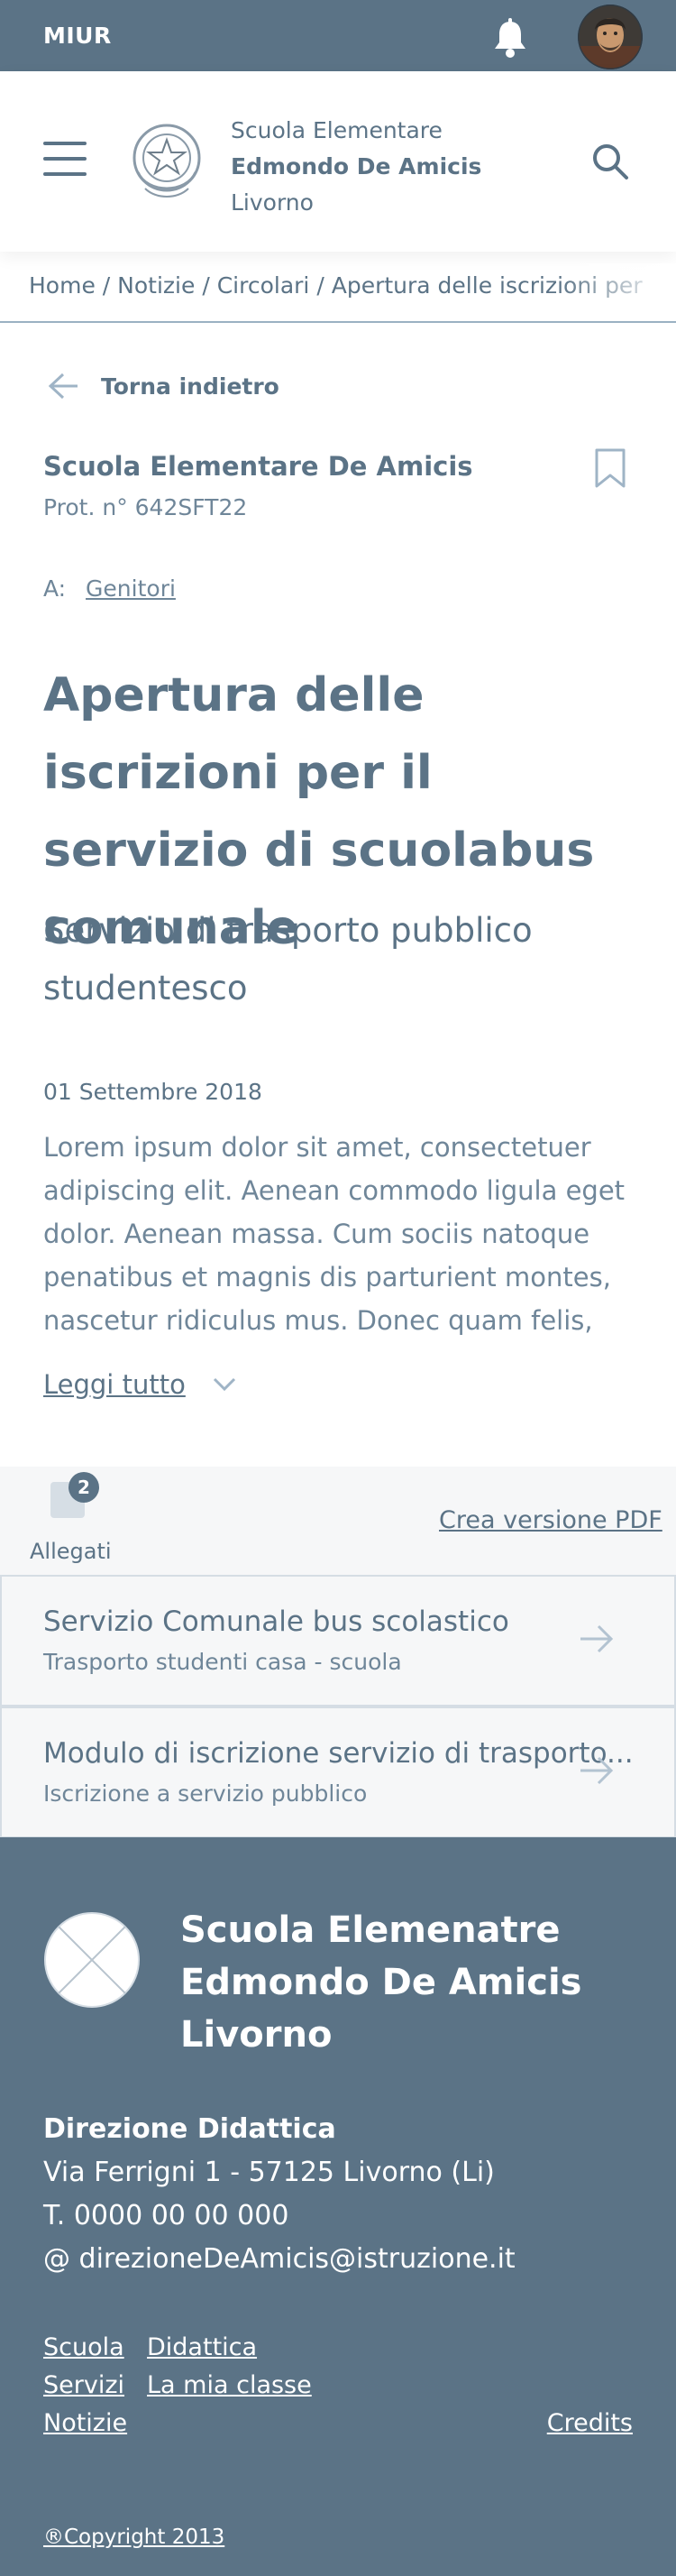 This screenshot has width=676, height=2576. Describe the element at coordinates (258, 467) in the screenshot. I see `sender-name: Scuola Elementare De Amicis` at that location.